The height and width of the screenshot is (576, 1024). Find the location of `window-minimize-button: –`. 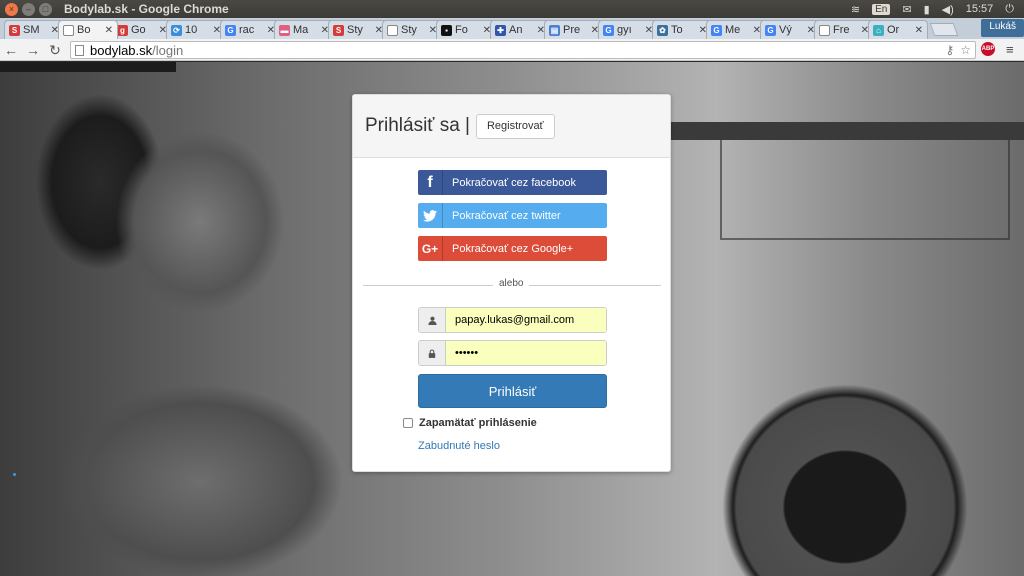

window-minimize-button: – is located at coordinates (28, 9).